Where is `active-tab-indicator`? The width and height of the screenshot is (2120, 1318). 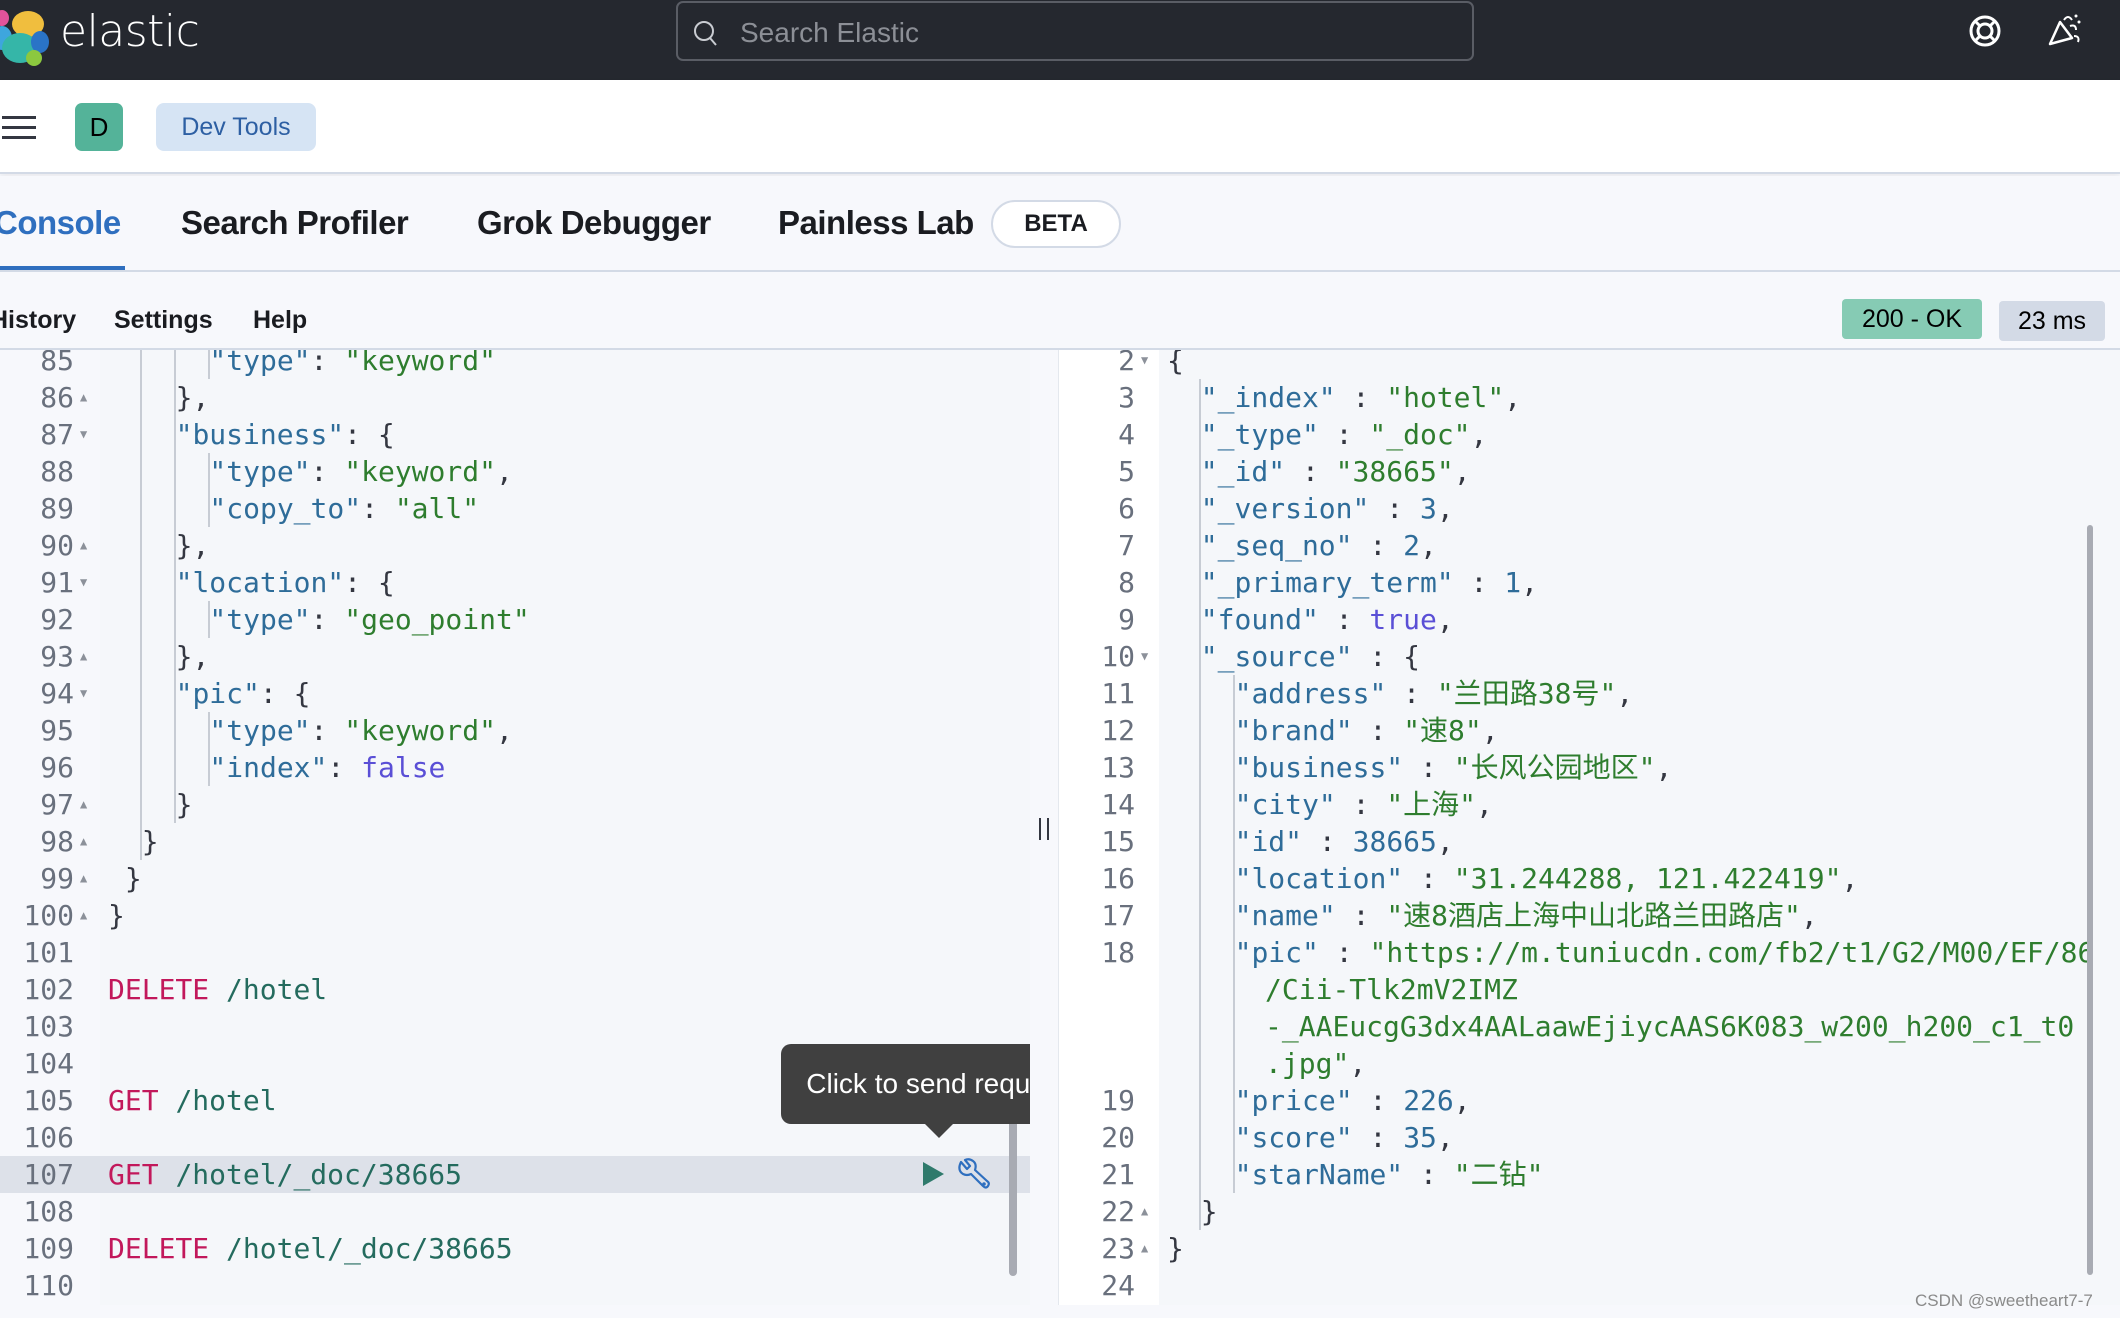 active-tab-indicator is located at coordinates (62, 268).